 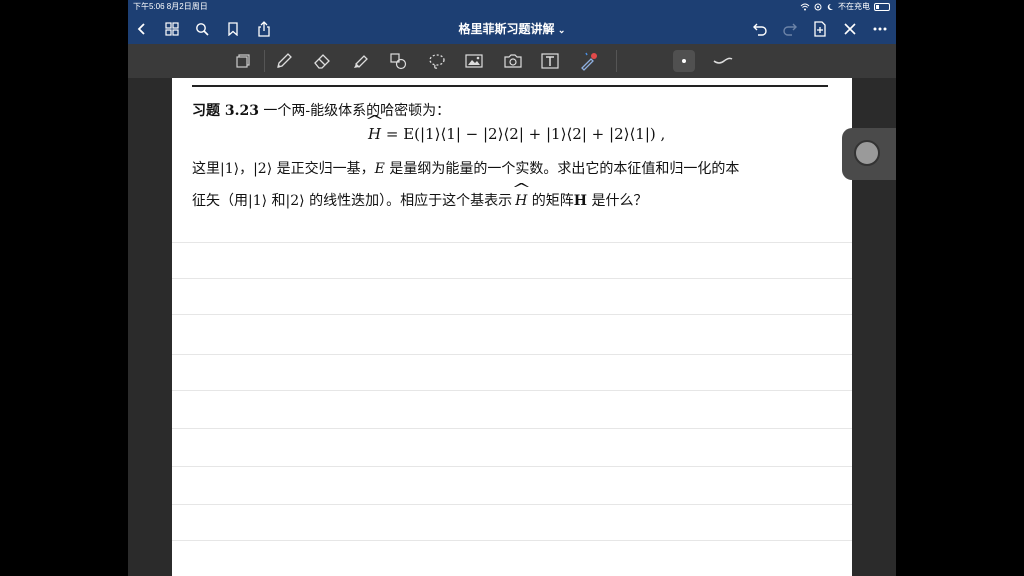 I want to click on close-icon, so click(x=850, y=29).